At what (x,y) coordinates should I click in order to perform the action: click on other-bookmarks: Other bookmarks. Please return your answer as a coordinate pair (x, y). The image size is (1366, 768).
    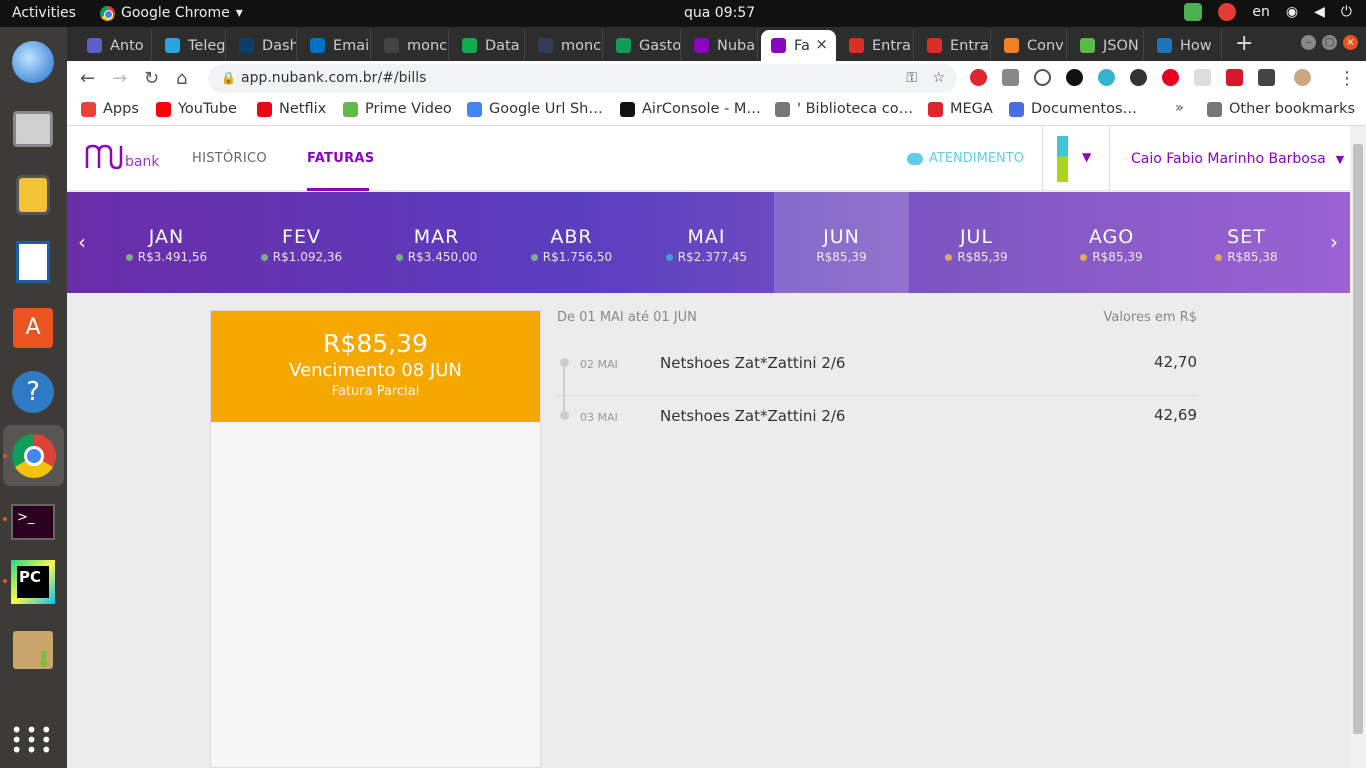
    Looking at the image, I should click on (1281, 109).